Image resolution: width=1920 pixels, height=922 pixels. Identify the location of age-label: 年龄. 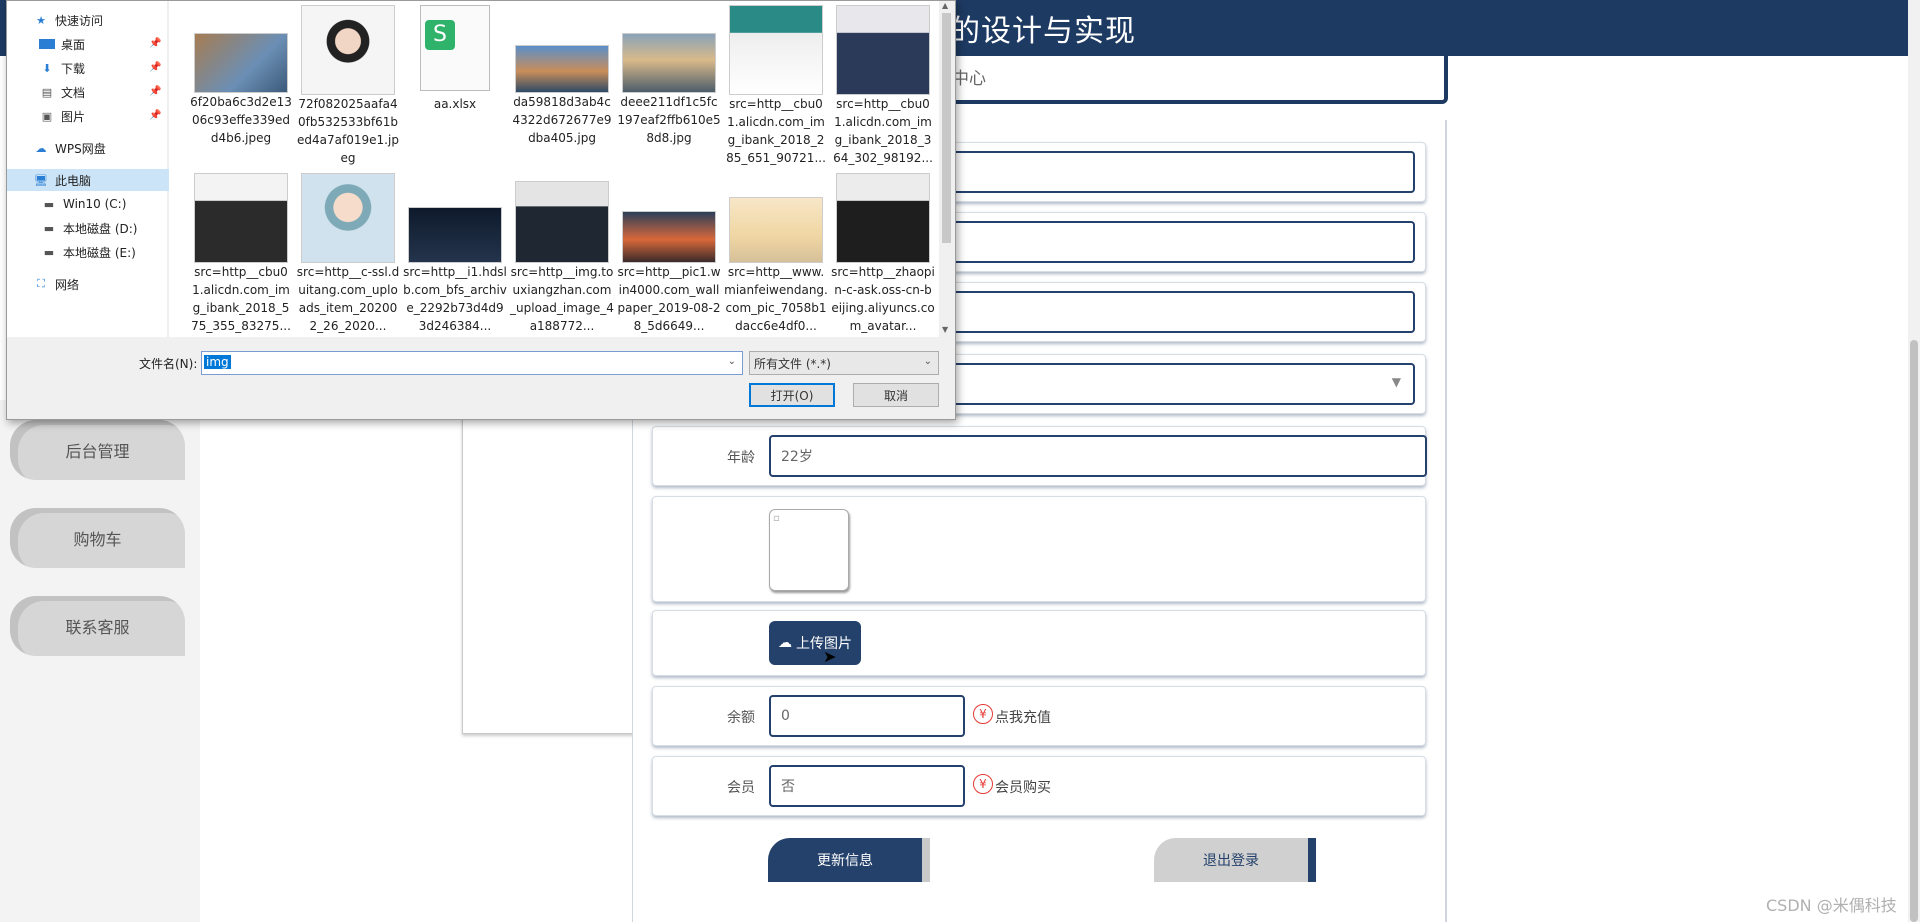
(741, 458).